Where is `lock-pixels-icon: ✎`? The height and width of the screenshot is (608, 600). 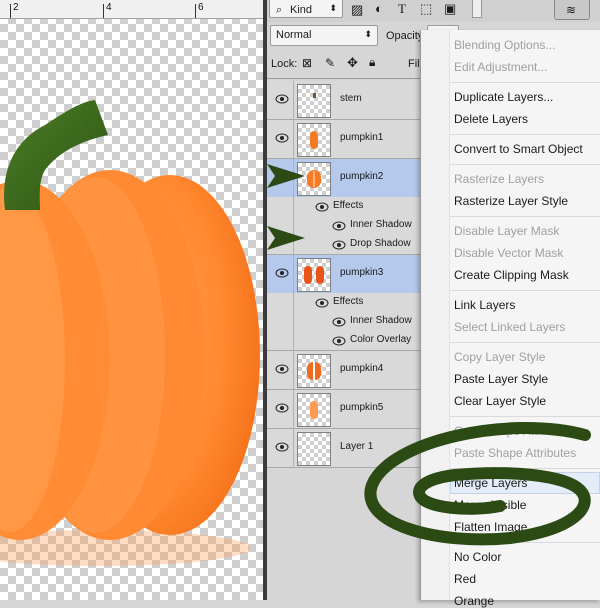
lock-pixels-icon: ✎ is located at coordinates (330, 63).